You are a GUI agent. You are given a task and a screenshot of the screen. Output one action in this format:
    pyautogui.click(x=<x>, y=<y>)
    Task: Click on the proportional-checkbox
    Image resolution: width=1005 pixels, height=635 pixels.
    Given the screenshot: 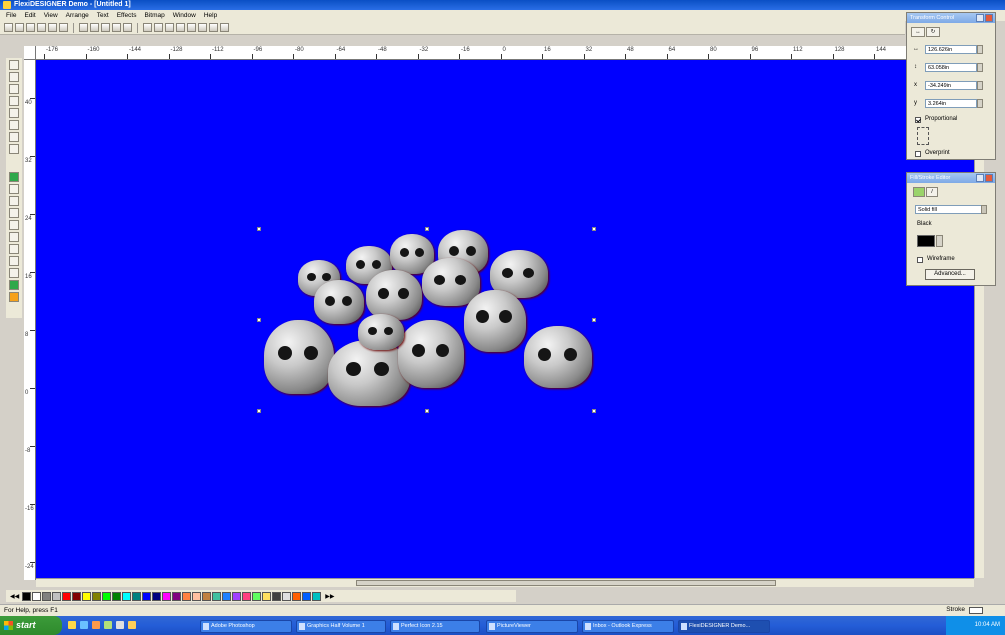 What is the action you would take?
    pyautogui.click(x=918, y=120)
    